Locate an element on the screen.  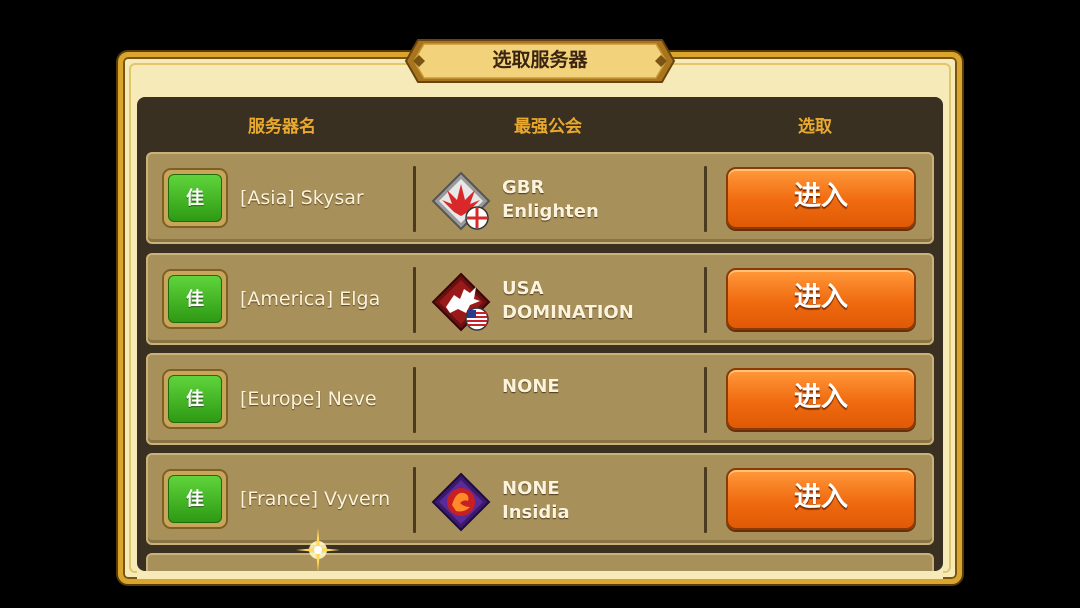
server-row: 佳 [Asia] Skysar GBR Enlighten 进入 is located at coordinates (540, 198).